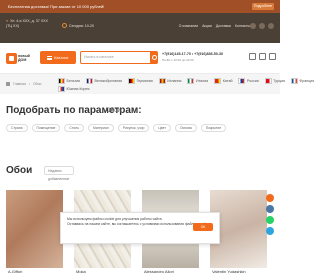  What do you see at coordinates (59, 173) in the screenshot?
I see `sort-select: Недавно добавленные` at bounding box center [59, 173].